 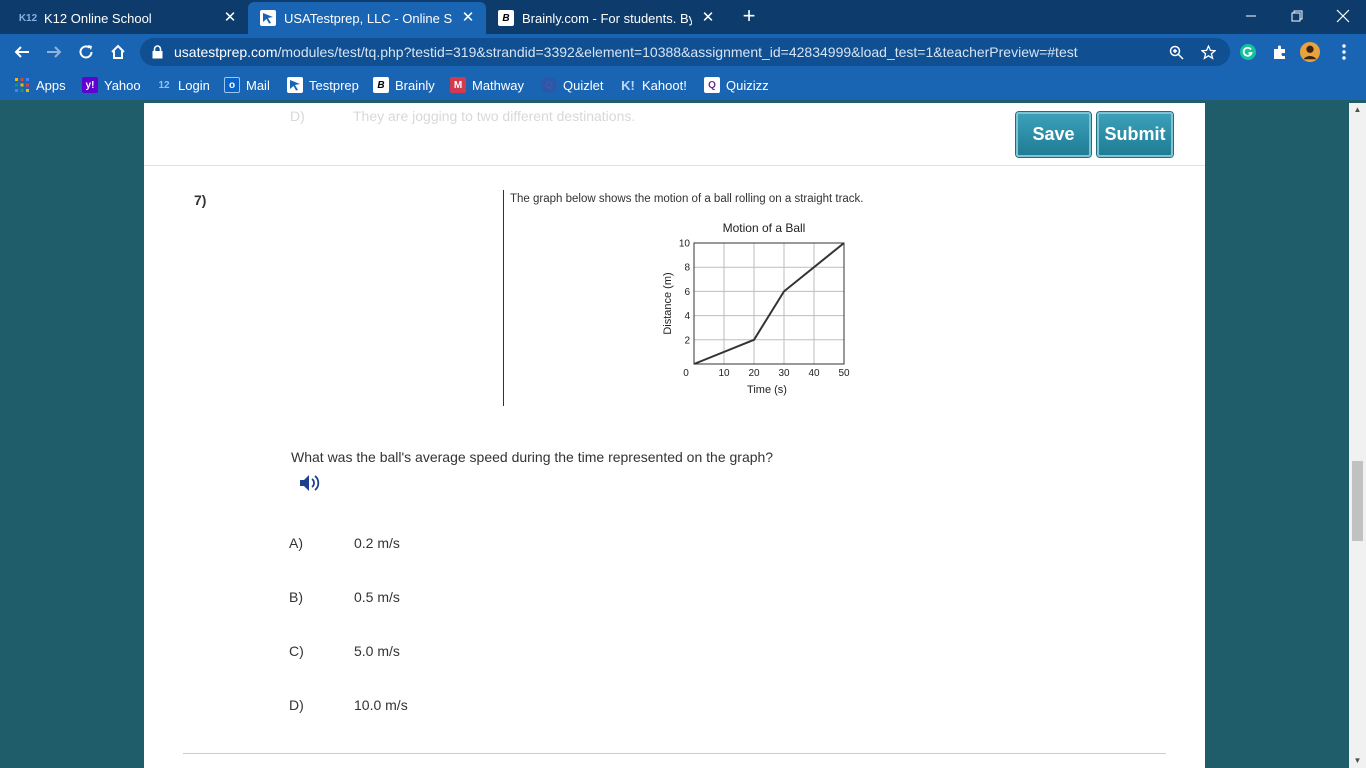 What do you see at coordinates (296, 597) in the screenshot?
I see `option-b-letter: B)` at bounding box center [296, 597].